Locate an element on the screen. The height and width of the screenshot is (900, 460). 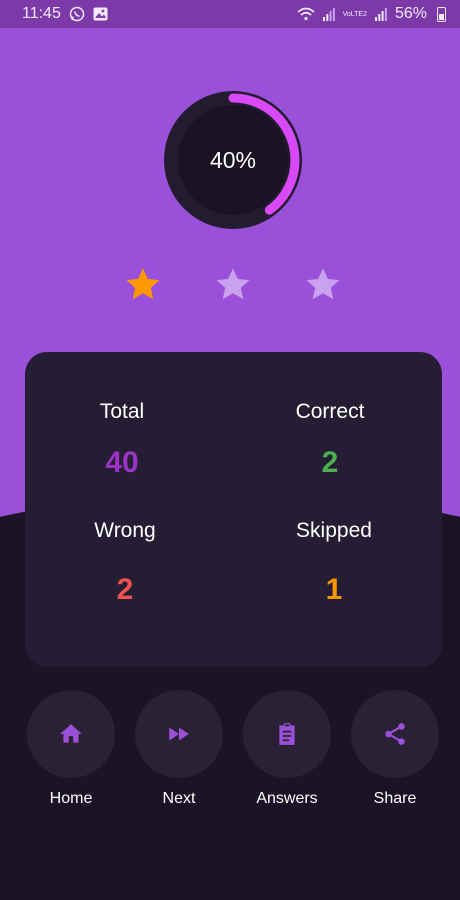
total-label: Total is located at coordinates (122, 411).